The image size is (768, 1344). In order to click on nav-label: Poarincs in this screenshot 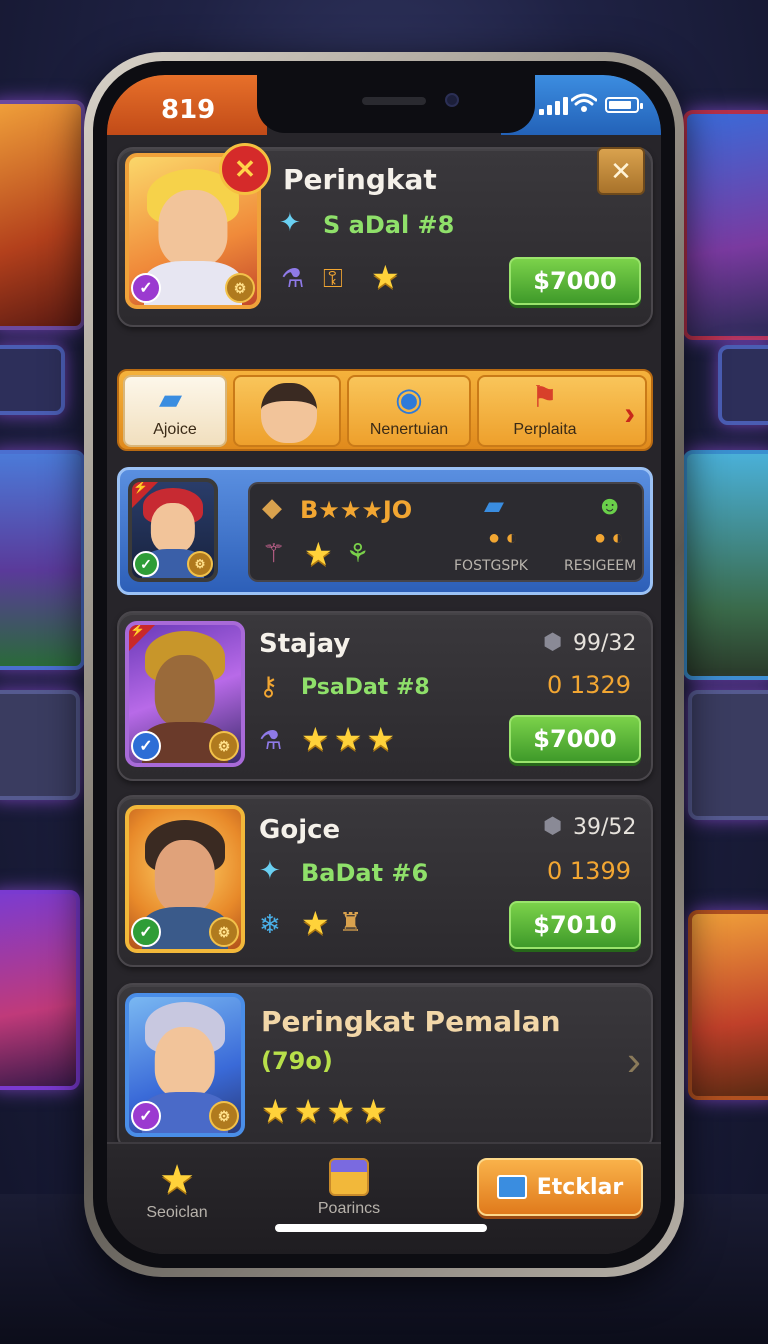, I will do `click(349, 1208)`.